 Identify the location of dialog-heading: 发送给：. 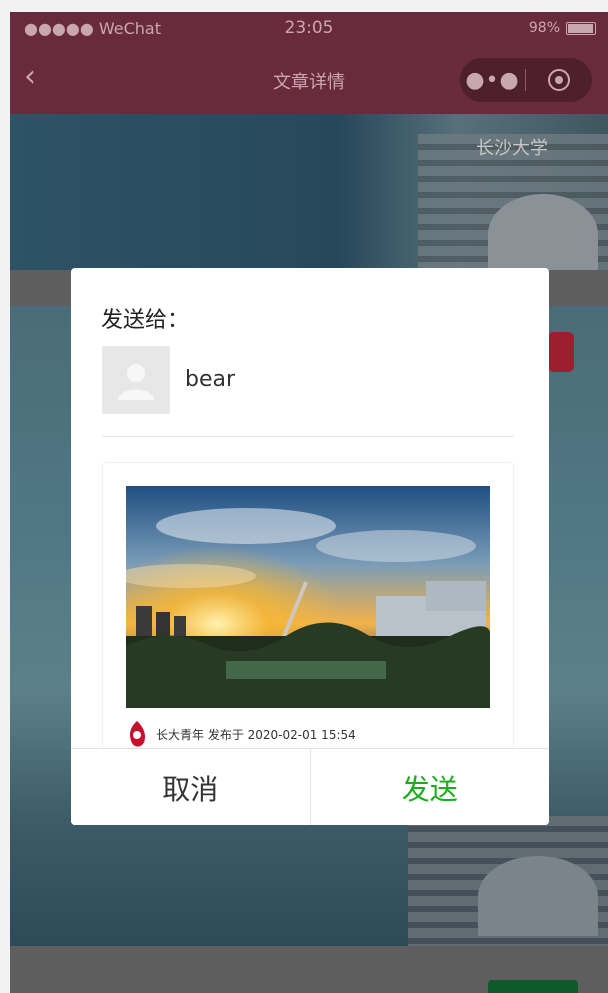
(145, 320).